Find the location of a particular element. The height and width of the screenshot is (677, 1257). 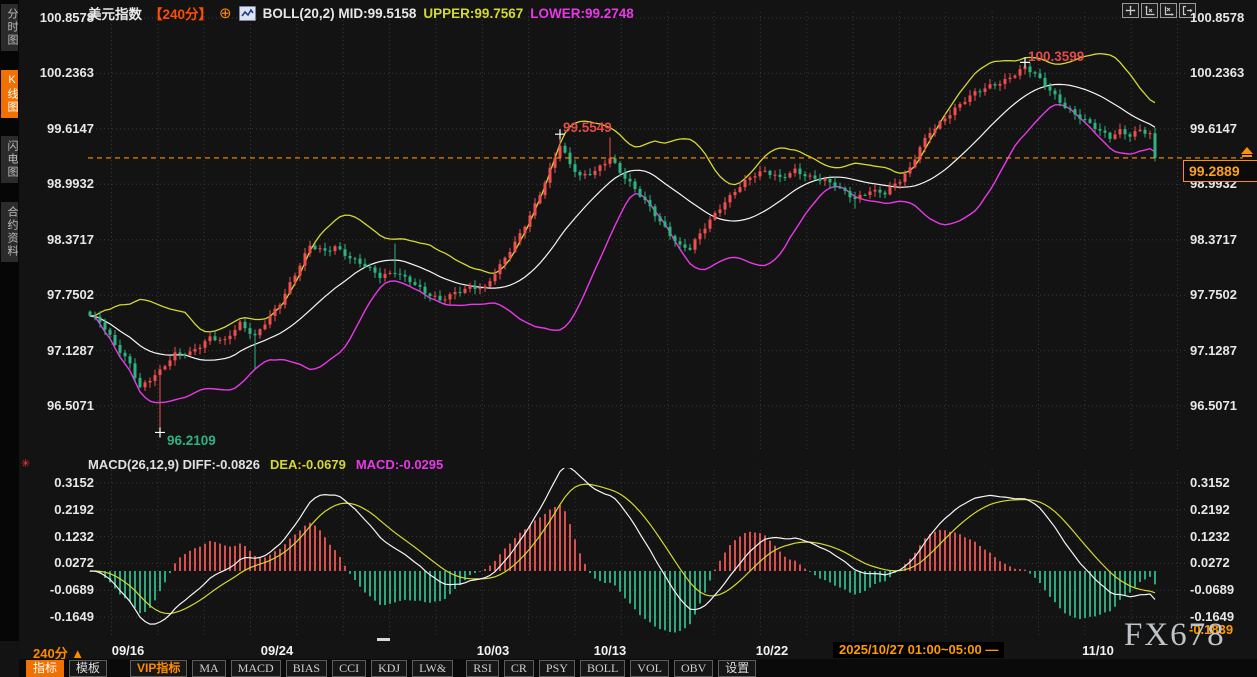

boll-button: BOLL is located at coordinates (602, 668).